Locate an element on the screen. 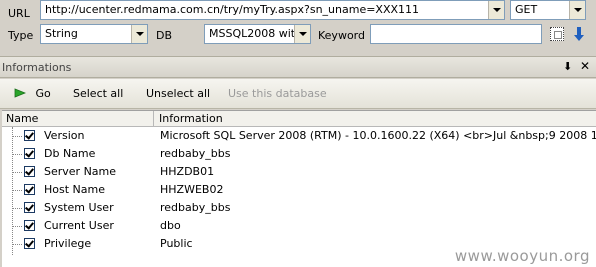 The image size is (596, 267). table-row: Current User dbo is located at coordinates (299, 226).